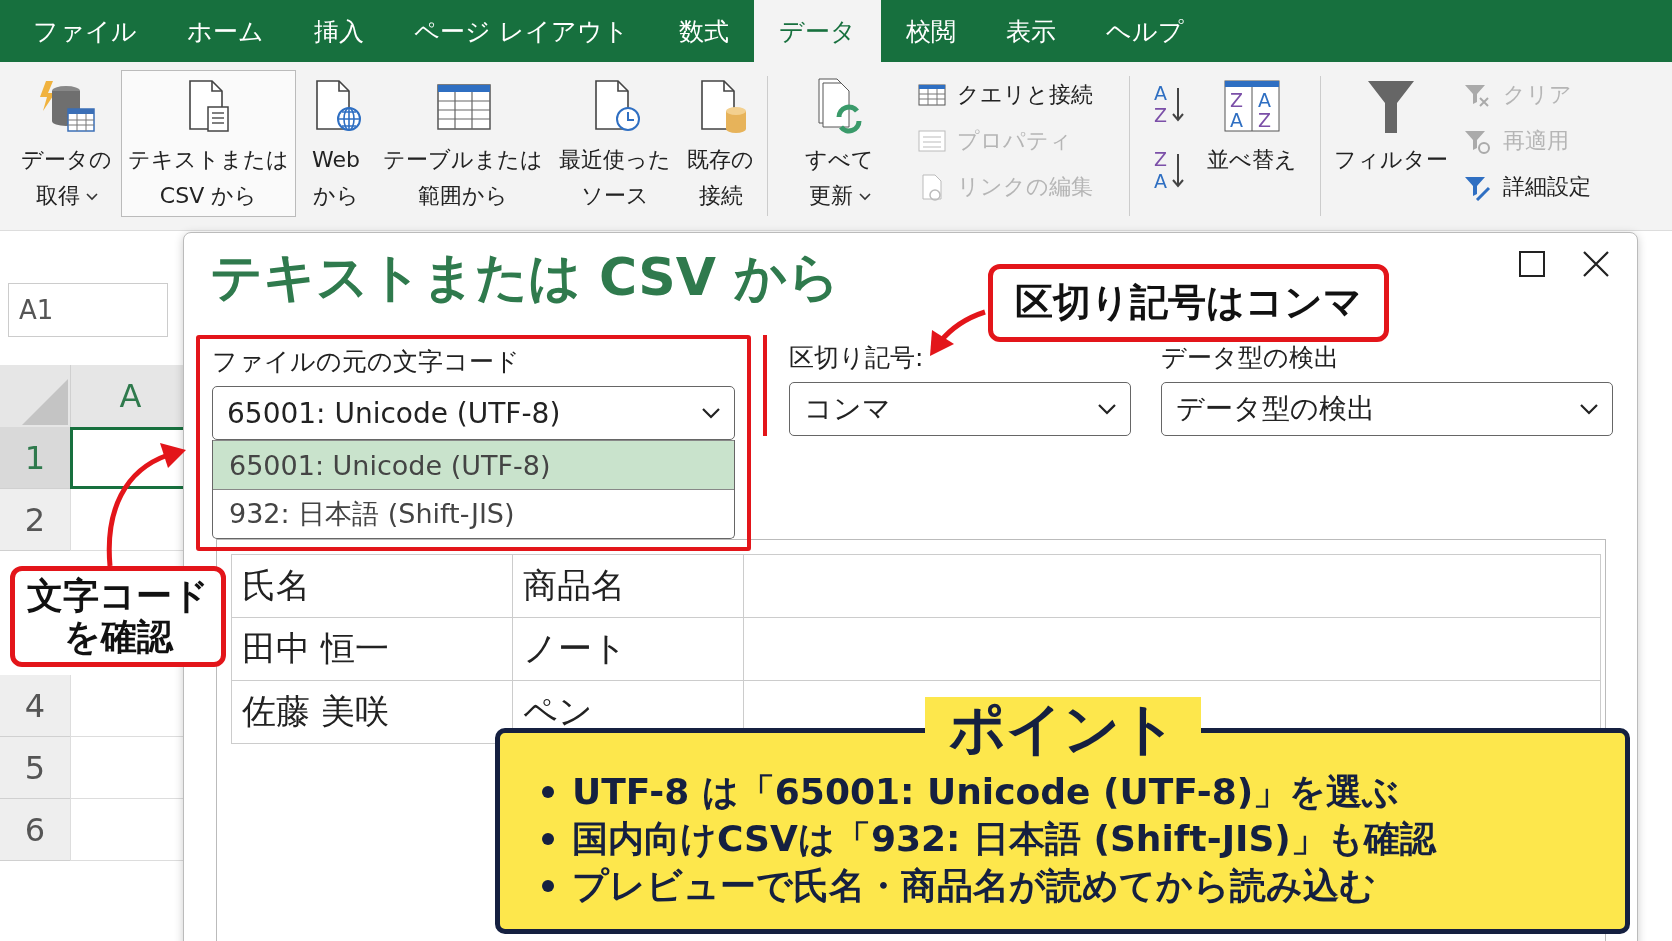 This screenshot has width=1672, height=941. I want to click on field-label: データ型の検出, so click(1250, 358).